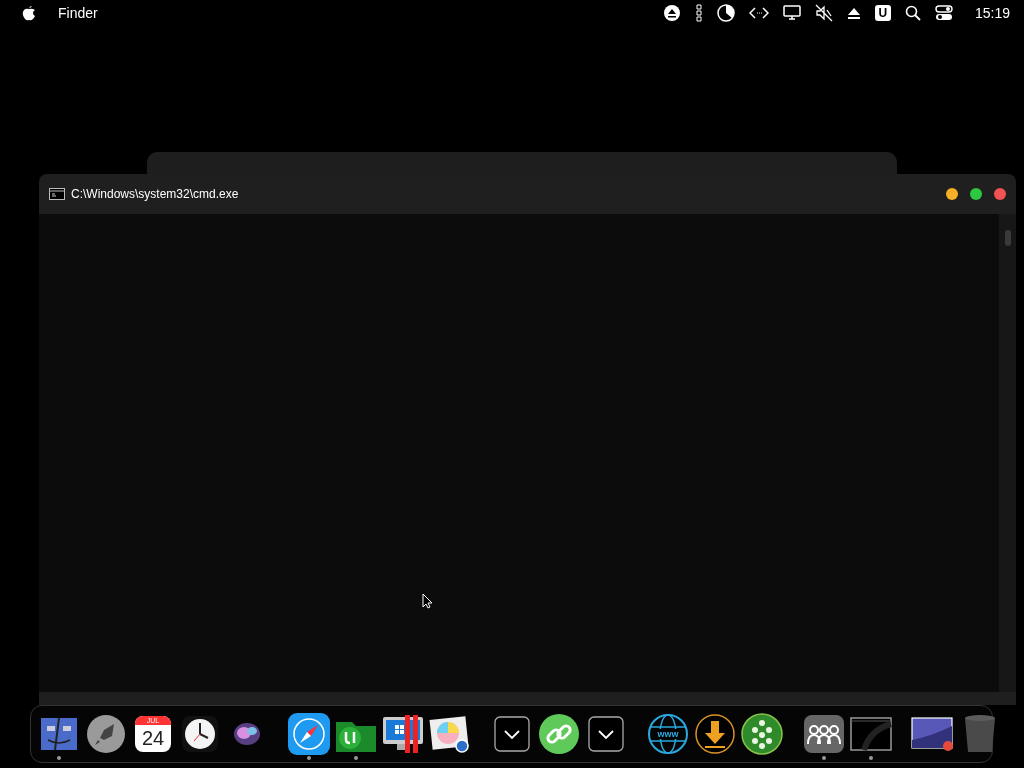 This screenshot has height=768, width=1024. Describe the element at coordinates (1007, 453) in the screenshot. I see `scrollbar` at that location.